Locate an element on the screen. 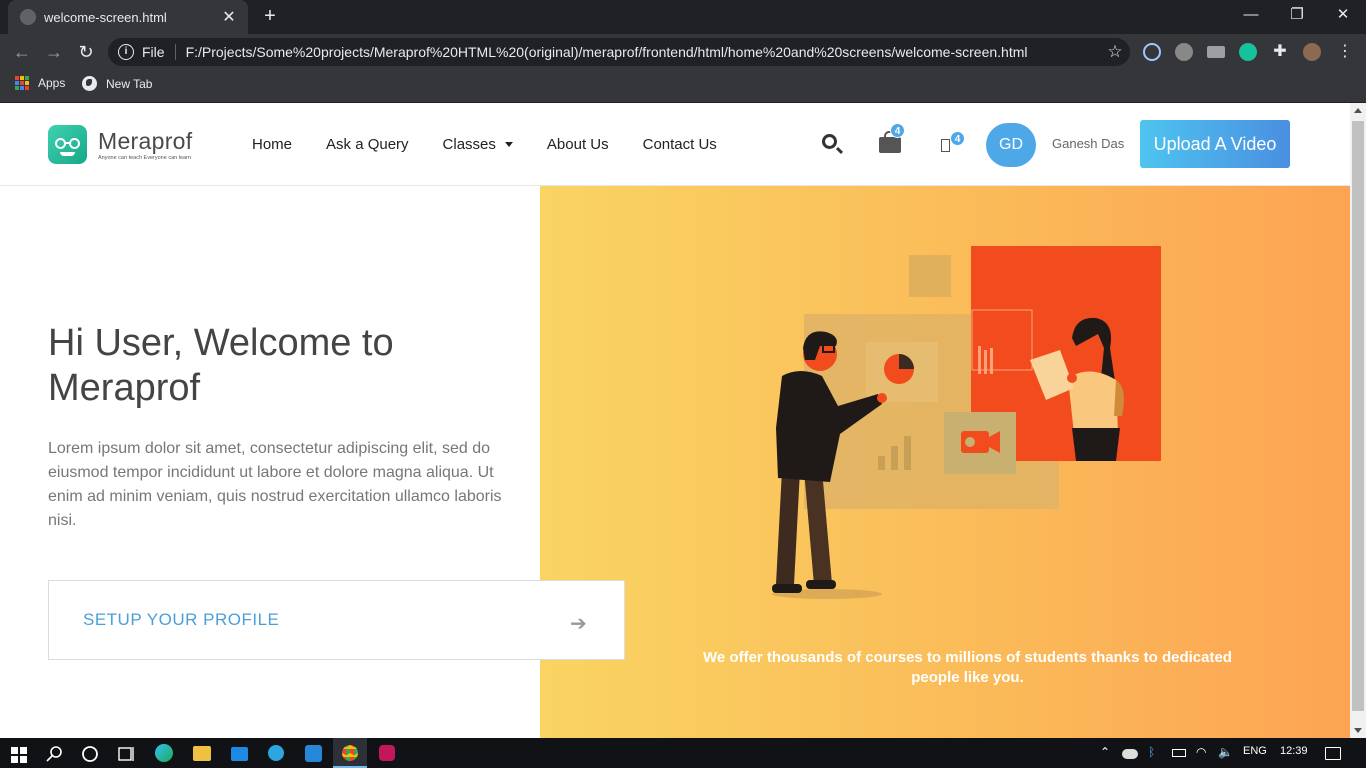  brand-name: Meraprof is located at coordinates (145, 140).